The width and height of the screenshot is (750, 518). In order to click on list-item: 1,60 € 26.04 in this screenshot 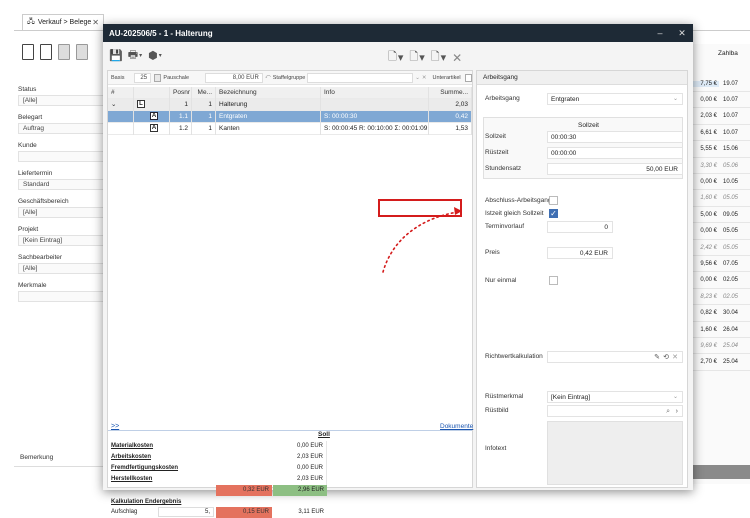, I will do `click(721, 330)`.